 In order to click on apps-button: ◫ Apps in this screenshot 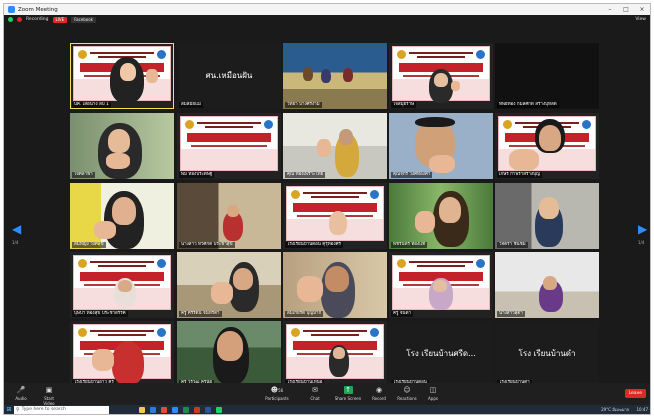, I will do `click(433, 393)`.